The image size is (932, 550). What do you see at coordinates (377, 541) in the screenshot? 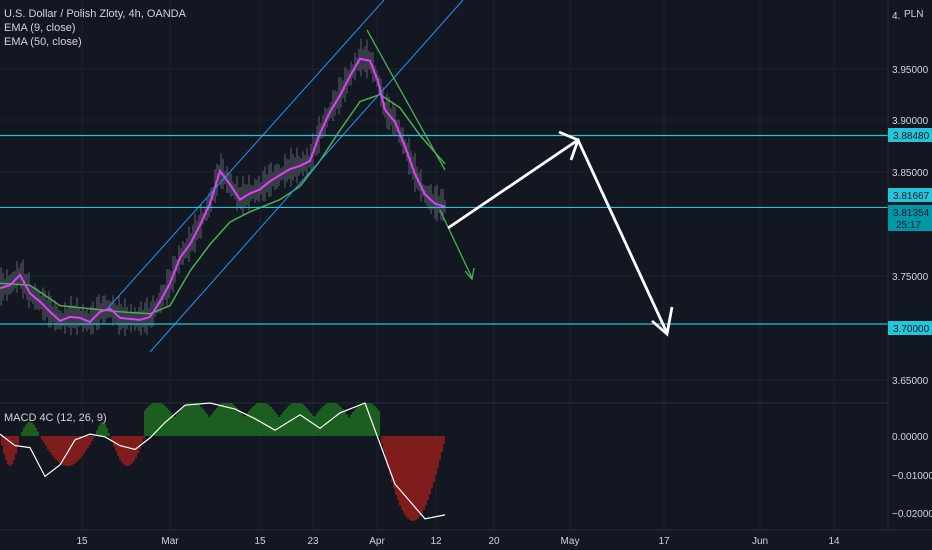
I see `time-tick-label: Apr` at bounding box center [377, 541].